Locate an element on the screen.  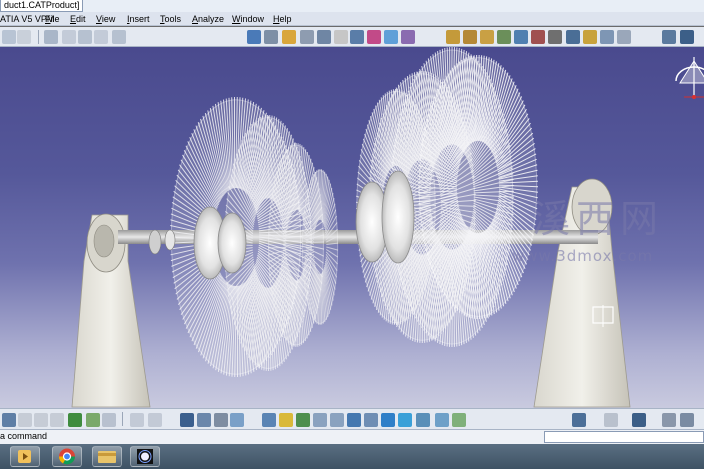
scene-icon is located at coordinates (611, 420).